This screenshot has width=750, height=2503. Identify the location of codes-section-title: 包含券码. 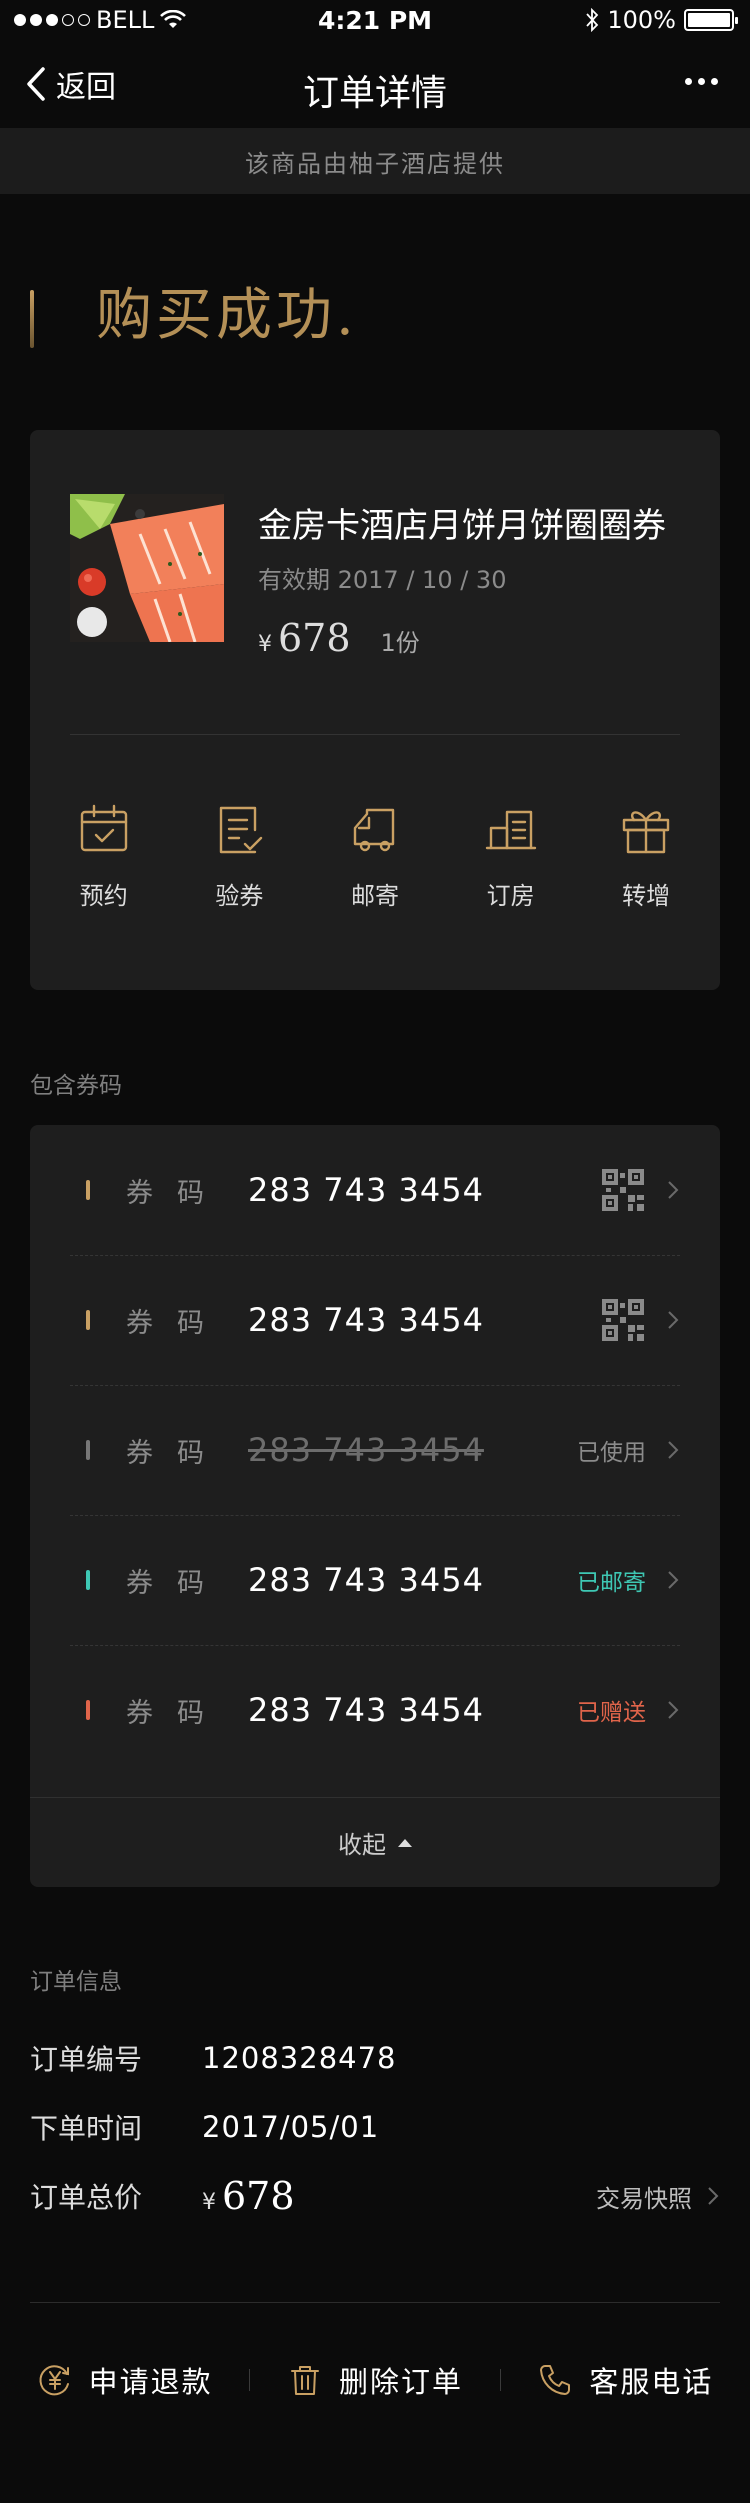
(76, 1086).